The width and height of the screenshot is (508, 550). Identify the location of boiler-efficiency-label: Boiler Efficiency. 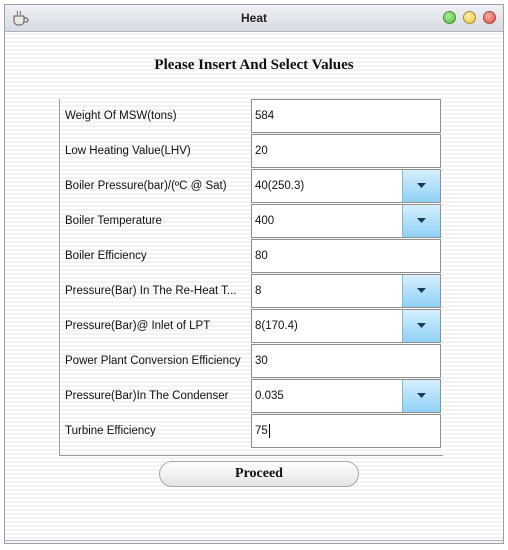
(106, 256).